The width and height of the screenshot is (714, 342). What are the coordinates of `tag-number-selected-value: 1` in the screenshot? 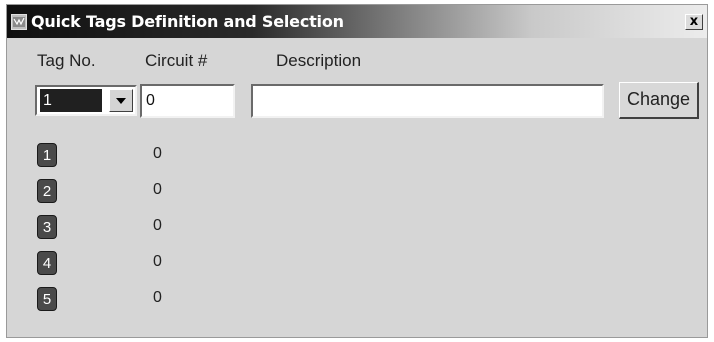 It's located at (71, 100).